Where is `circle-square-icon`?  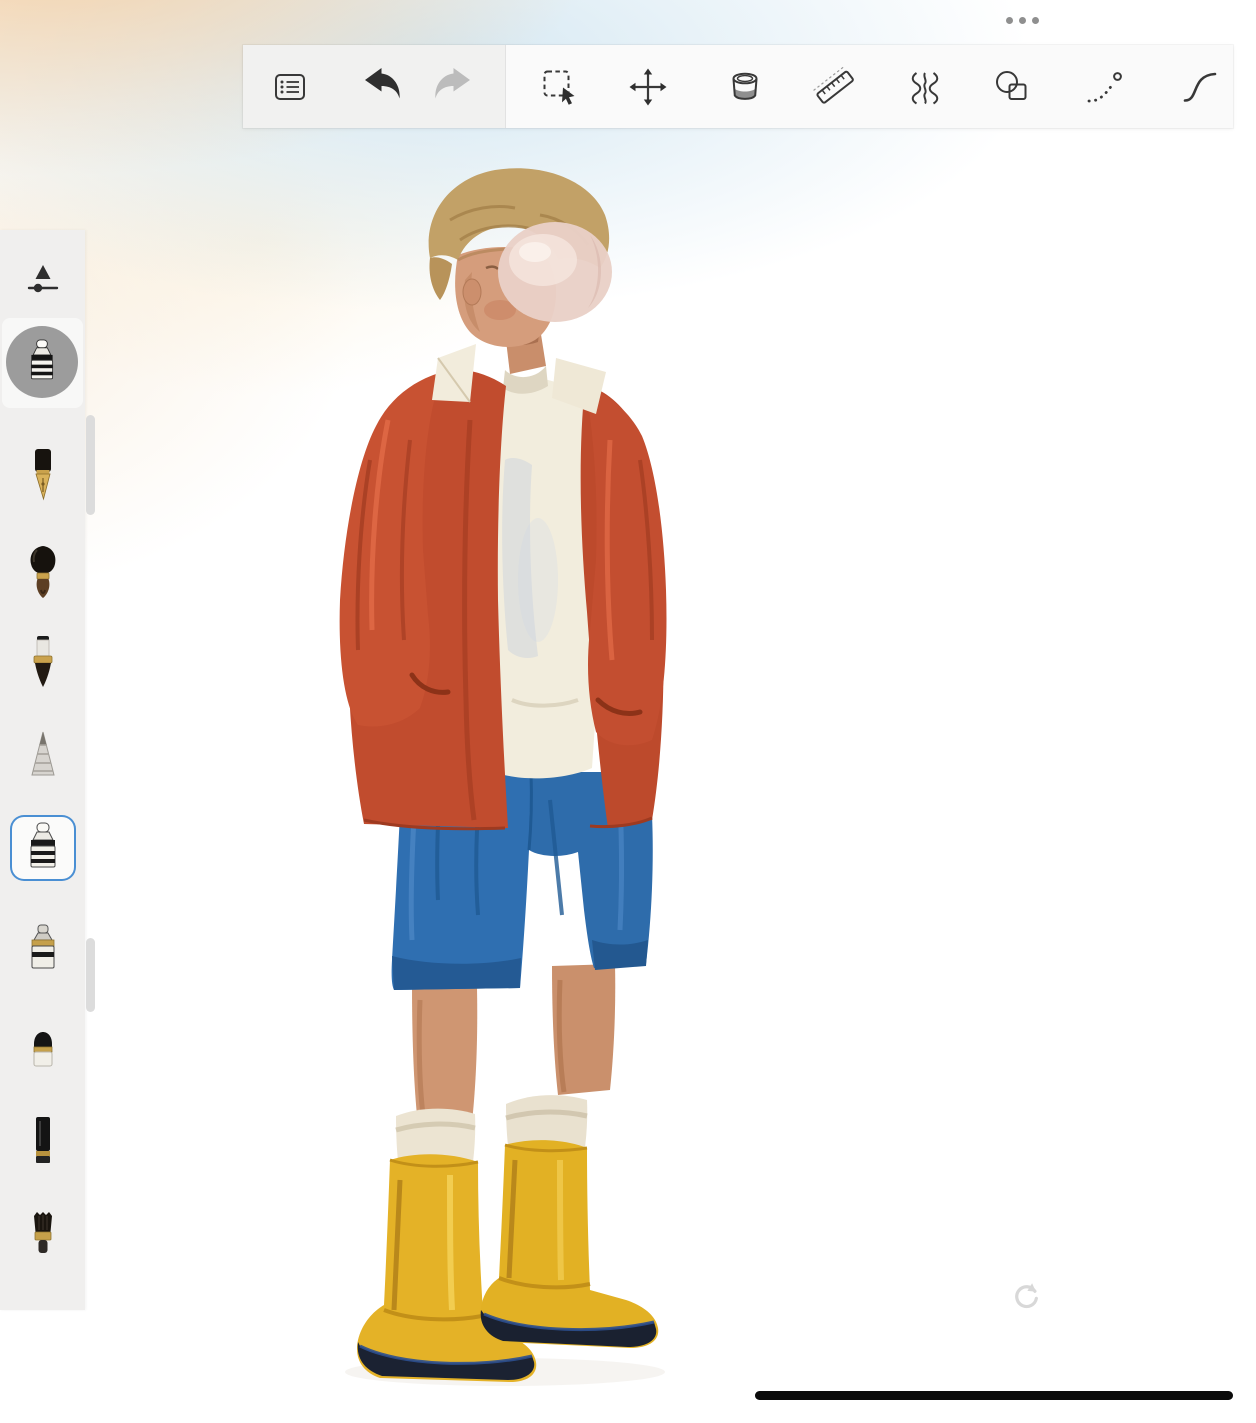
circle-square-icon is located at coordinates (1011, 85).